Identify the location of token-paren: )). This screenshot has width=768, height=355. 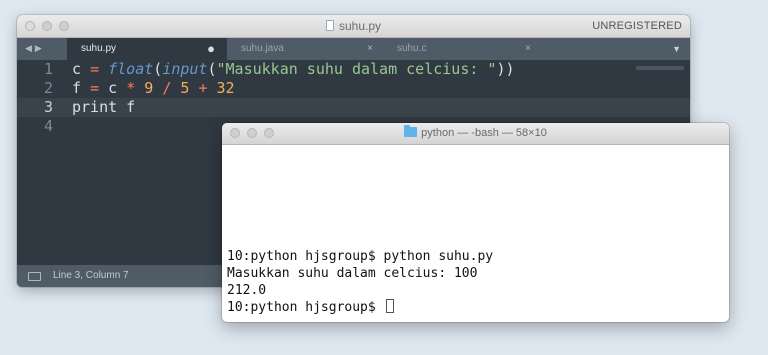
(505, 69).